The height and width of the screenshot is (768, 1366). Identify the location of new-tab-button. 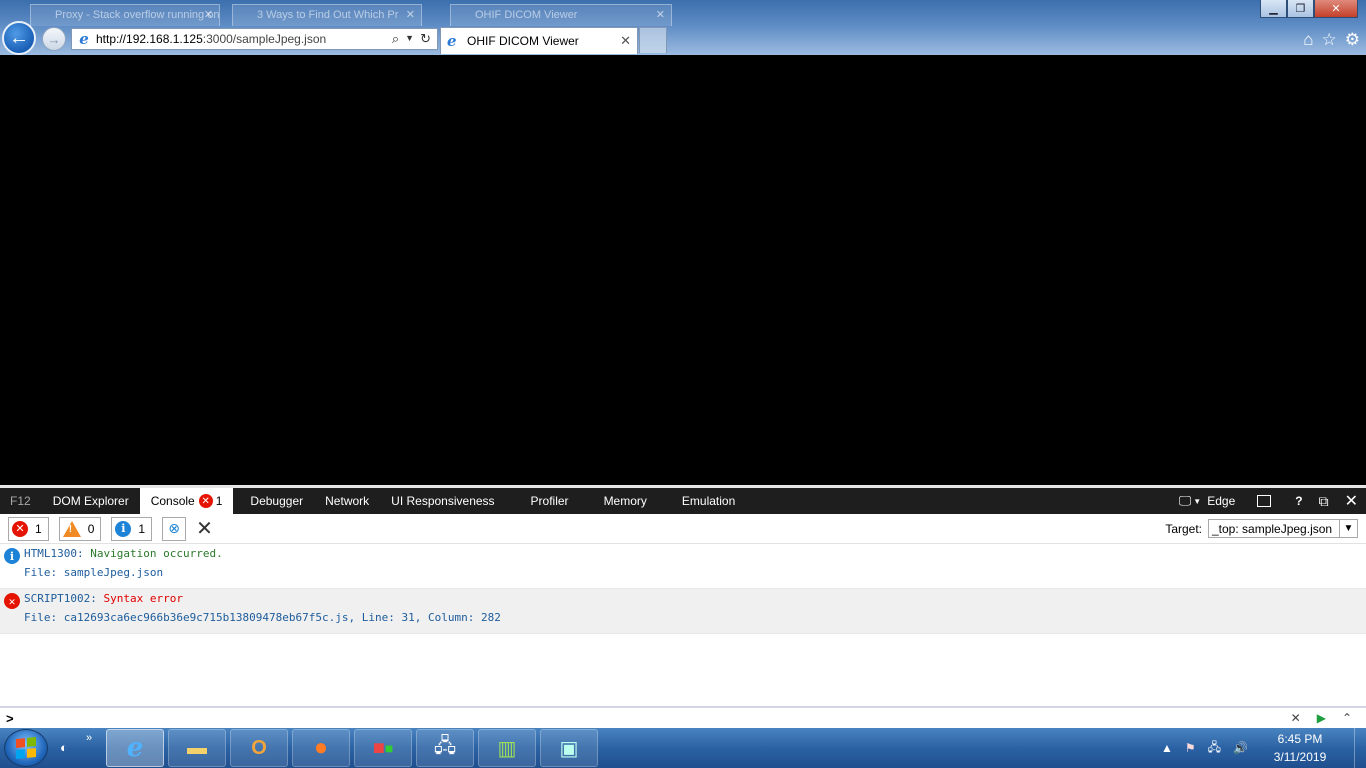
(653, 40).